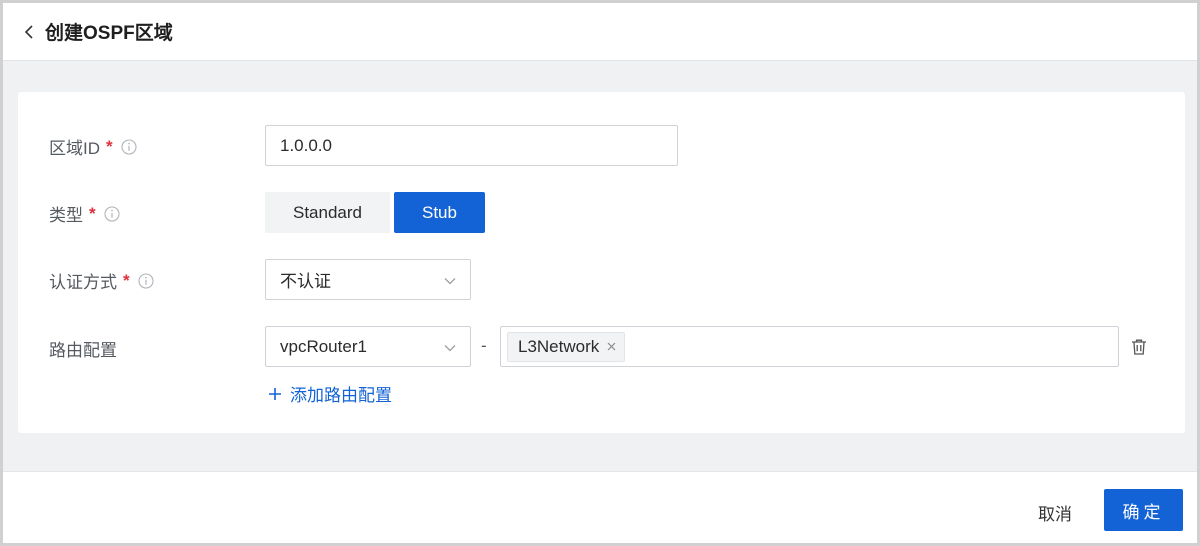  What do you see at coordinates (341, 395) in the screenshot?
I see `add-route-config-label: 添加路由配置` at bounding box center [341, 395].